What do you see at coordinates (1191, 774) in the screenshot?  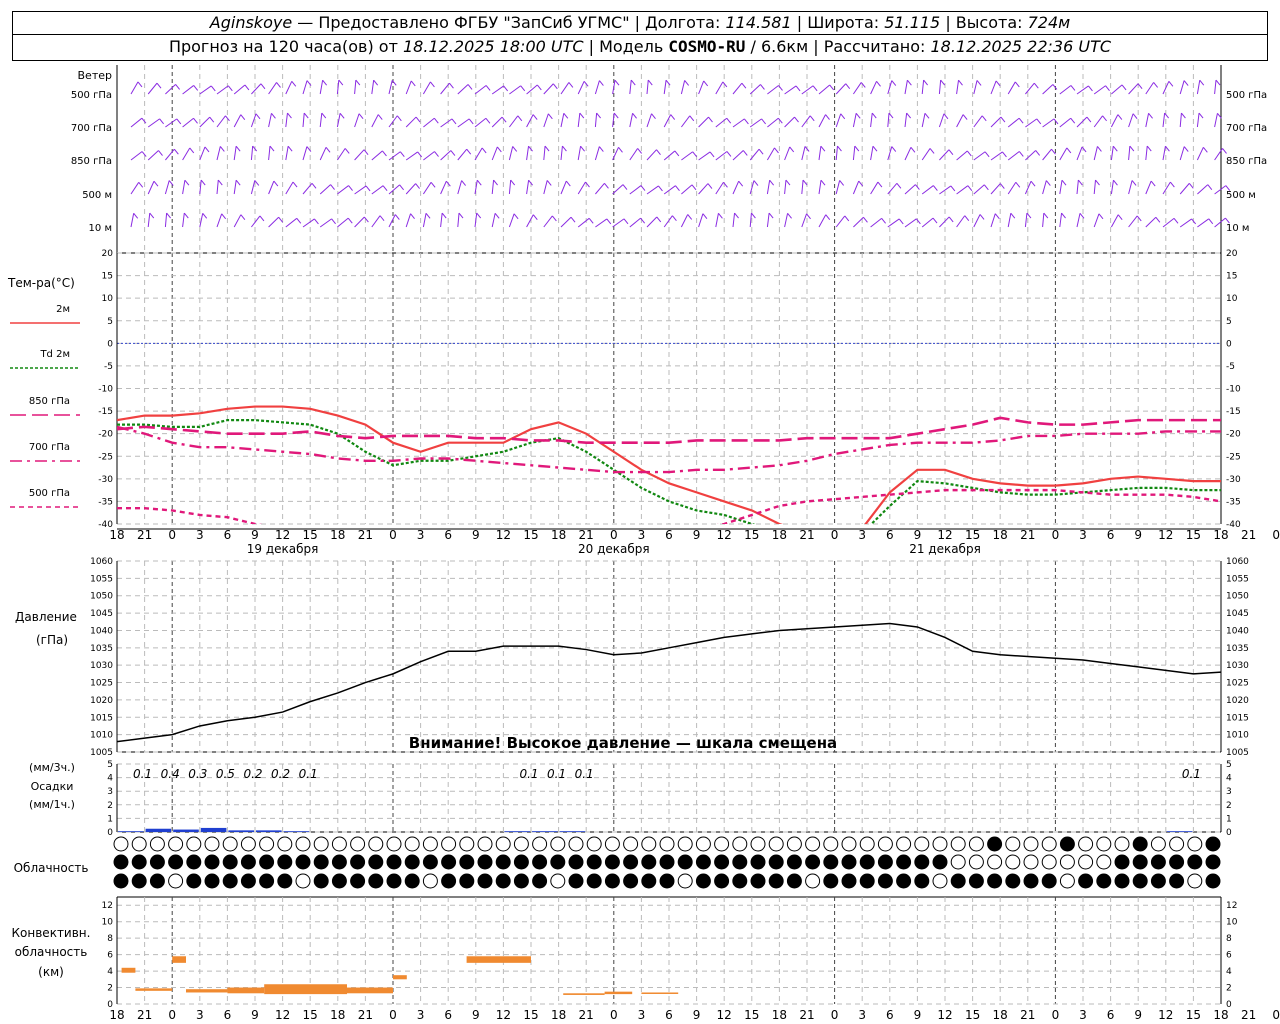 I see `precip-value-label: 0.1` at bounding box center [1191, 774].